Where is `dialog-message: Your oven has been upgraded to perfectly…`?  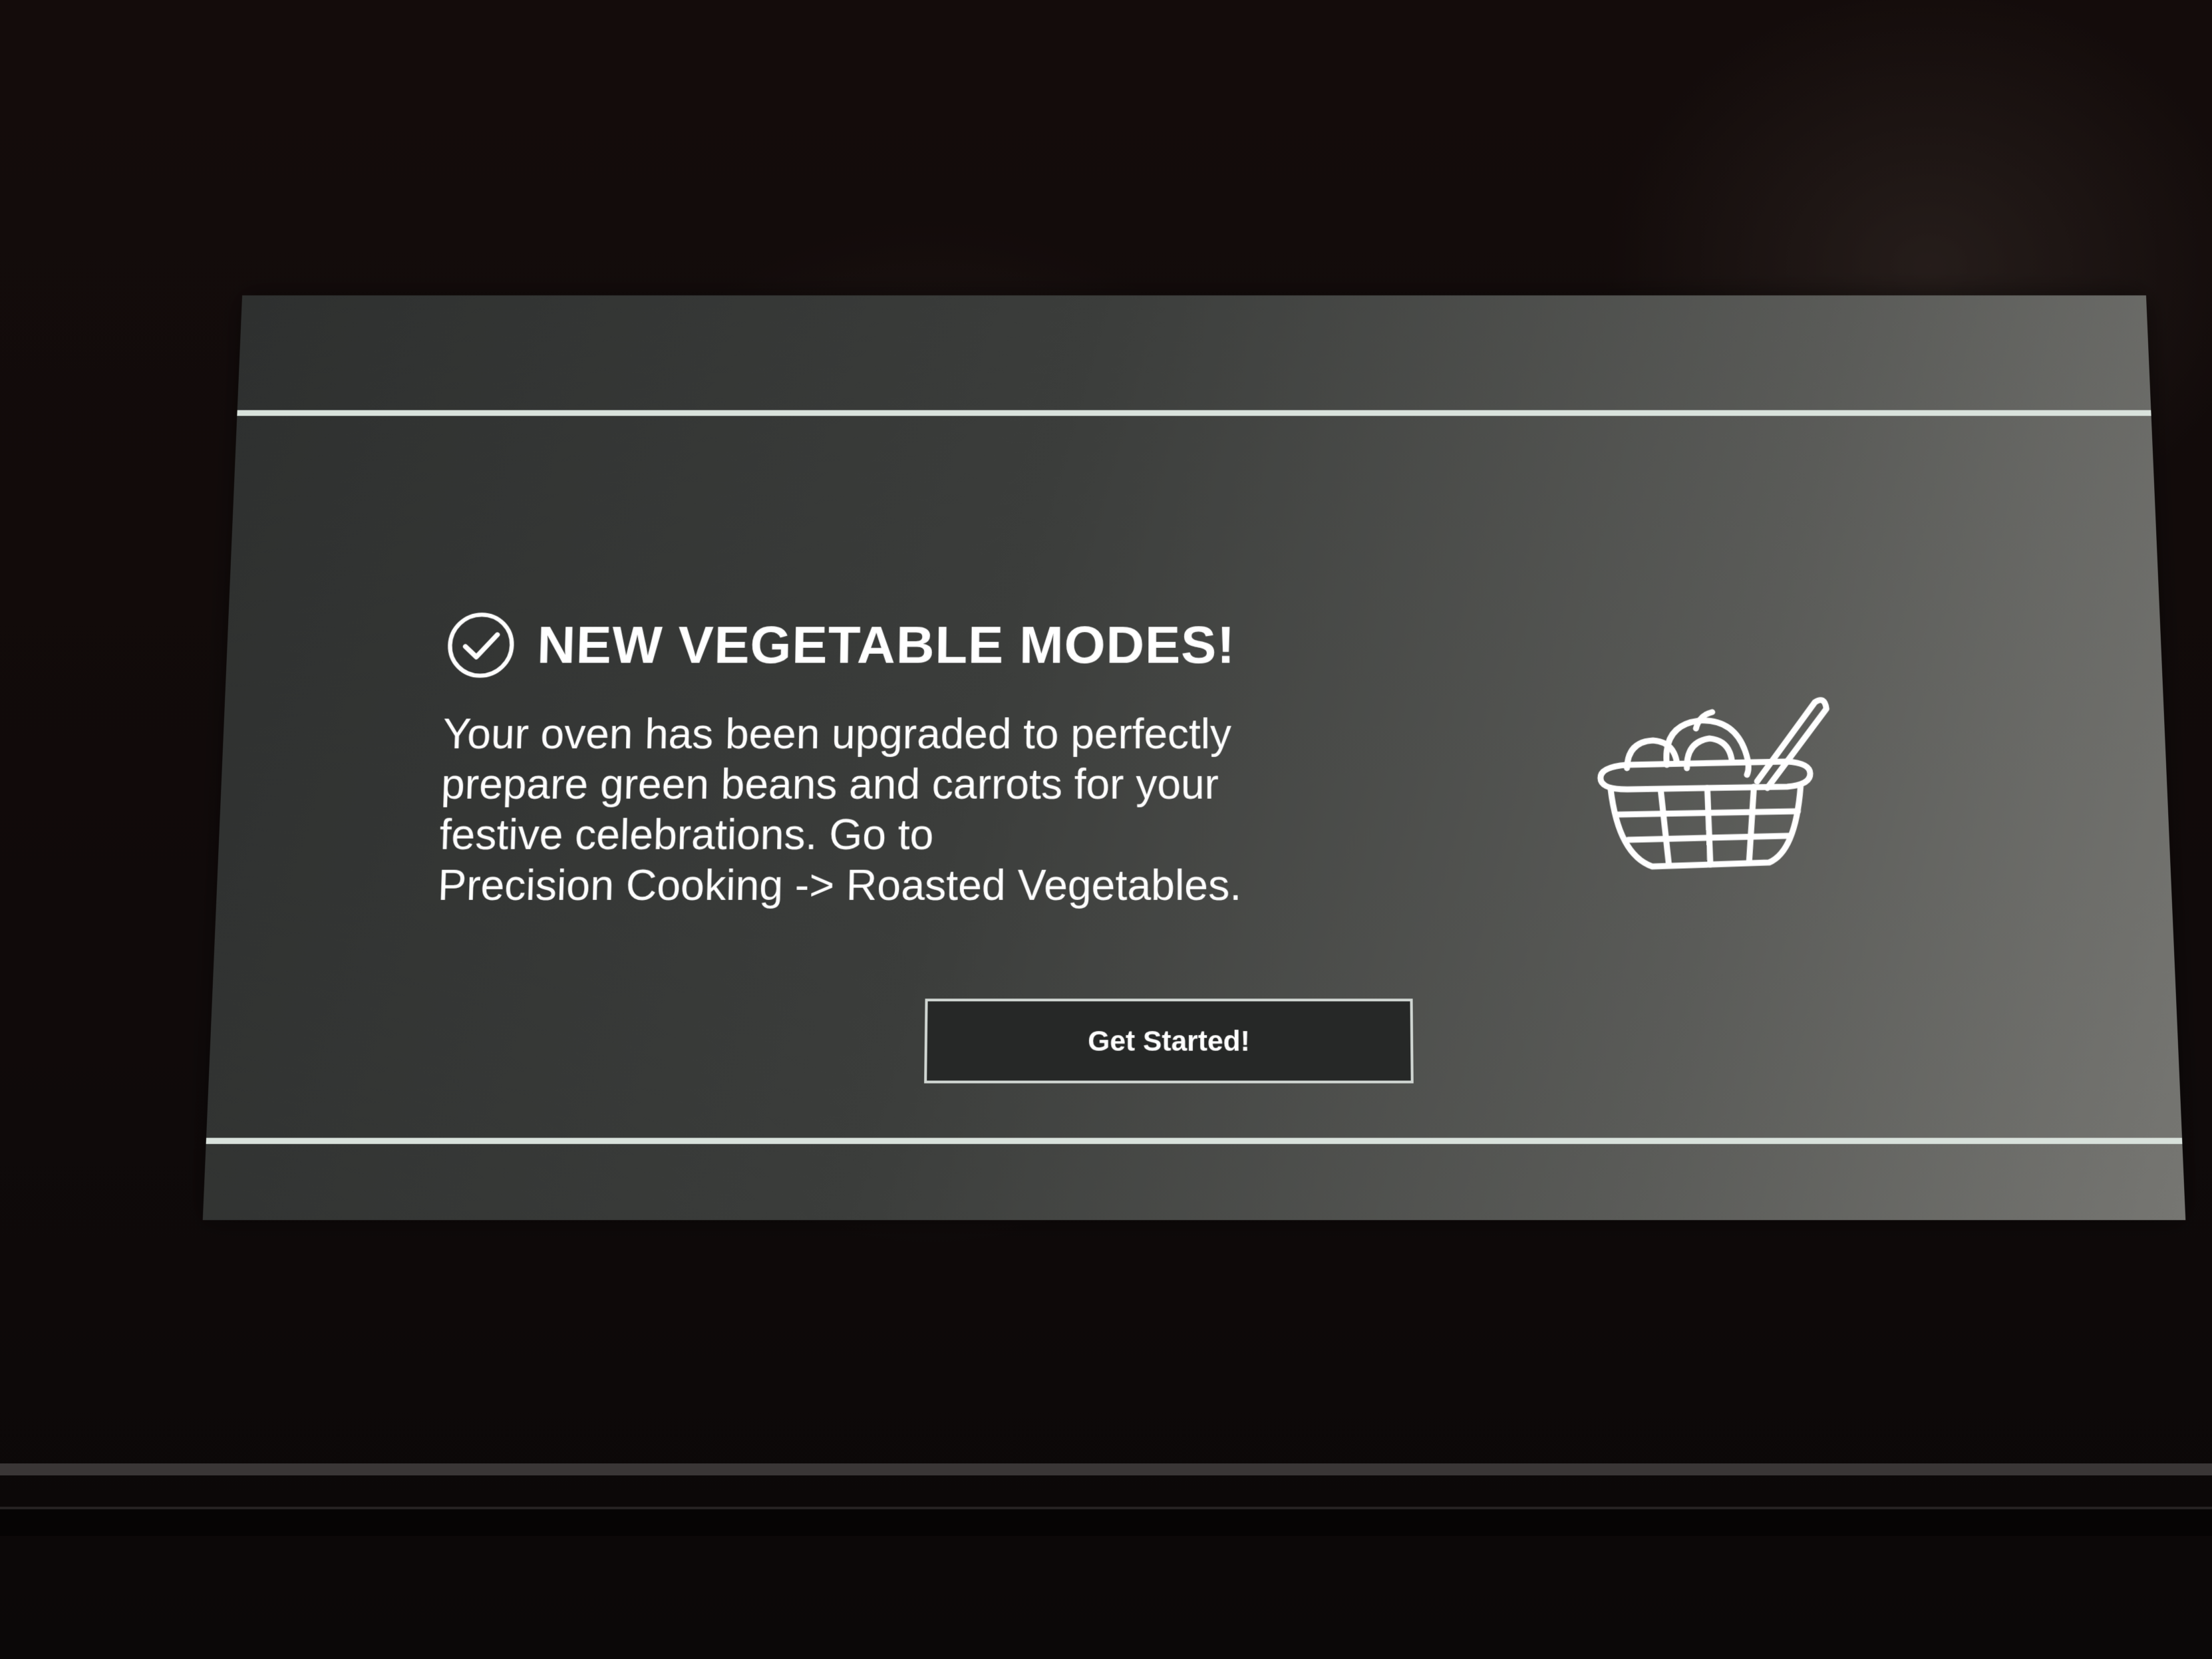 dialog-message: Your oven has been upgraded to perfectly… is located at coordinates (906, 810).